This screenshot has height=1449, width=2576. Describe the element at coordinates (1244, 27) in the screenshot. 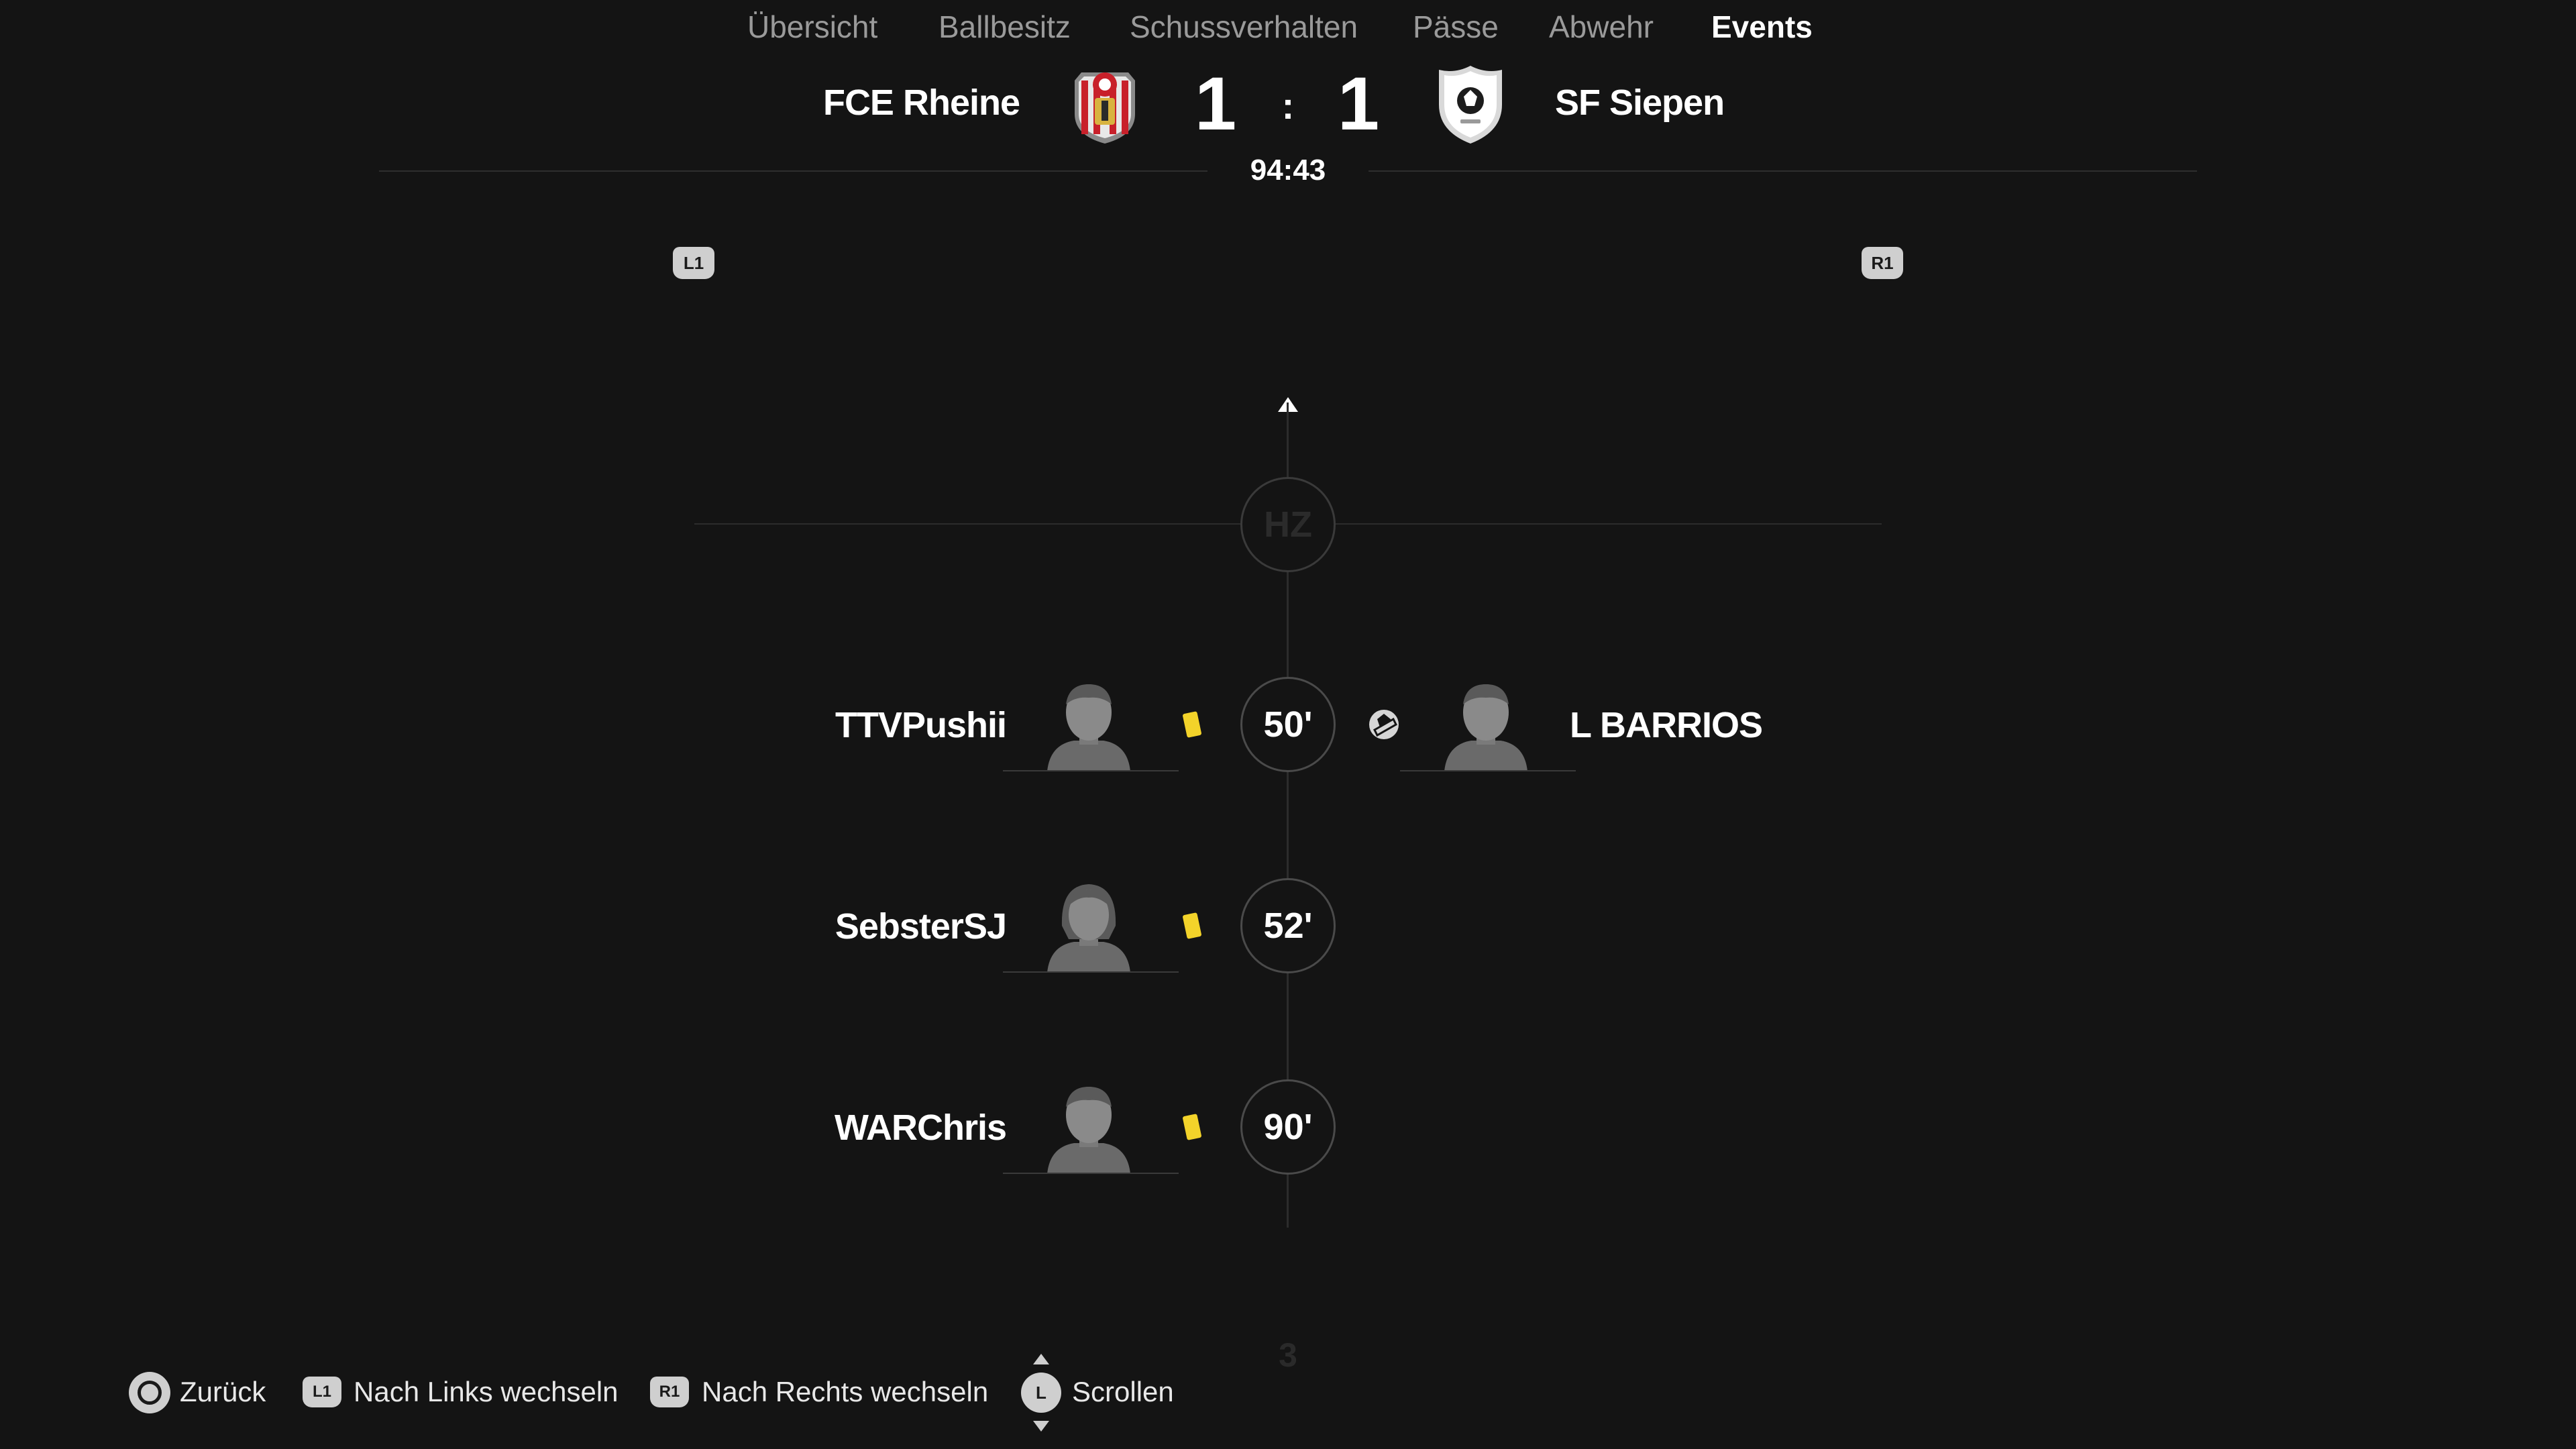

I see `tab-schussverhalten: Schussverhalten` at that location.